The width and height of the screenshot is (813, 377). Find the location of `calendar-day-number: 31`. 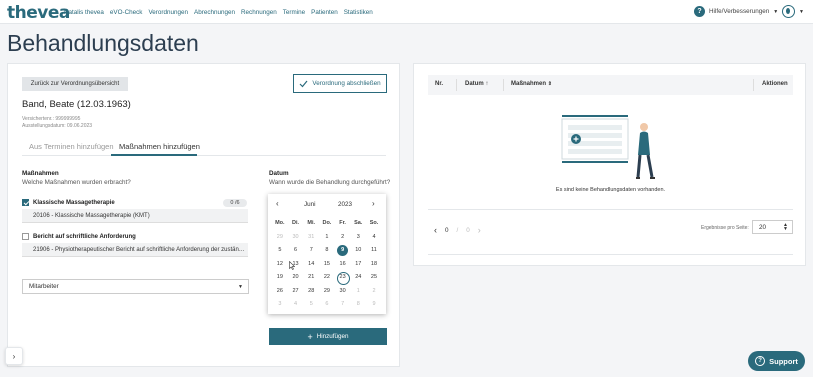

calendar-day-number: 31 is located at coordinates (311, 236).